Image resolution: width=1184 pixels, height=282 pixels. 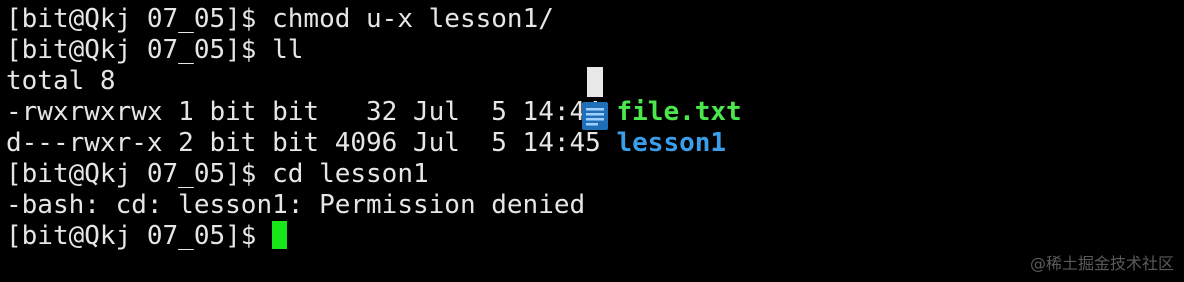 I want to click on command-text: chmod u-x lesson1/, so click(x=413, y=19).